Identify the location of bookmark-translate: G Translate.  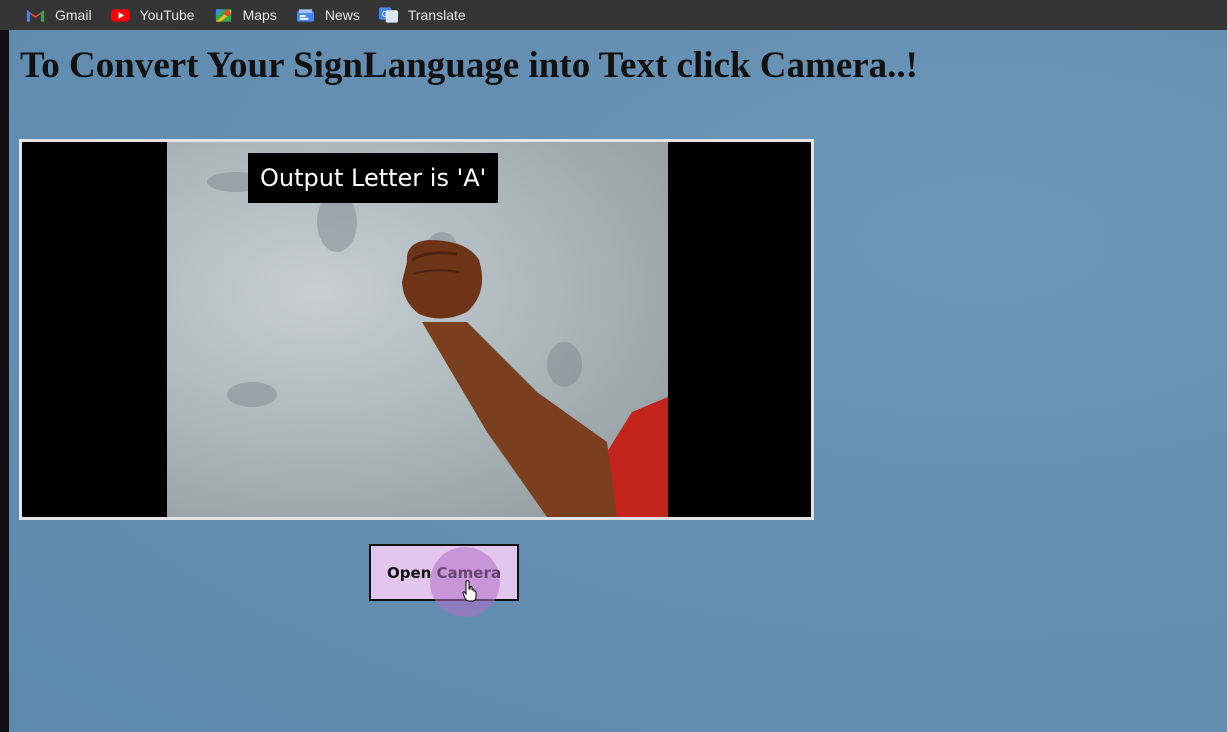
(422, 15).